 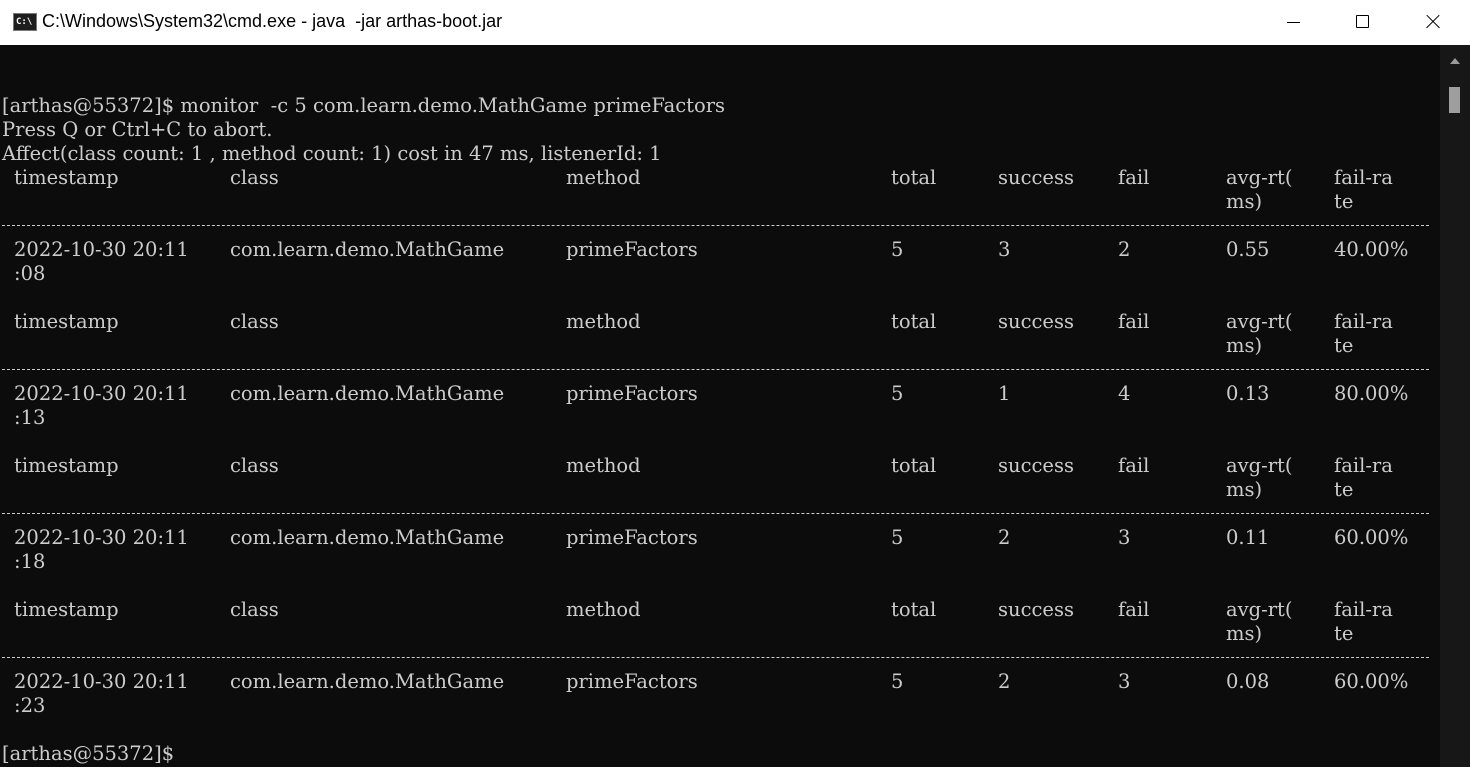 I want to click on row-success: 3, so click(x=1004, y=249).